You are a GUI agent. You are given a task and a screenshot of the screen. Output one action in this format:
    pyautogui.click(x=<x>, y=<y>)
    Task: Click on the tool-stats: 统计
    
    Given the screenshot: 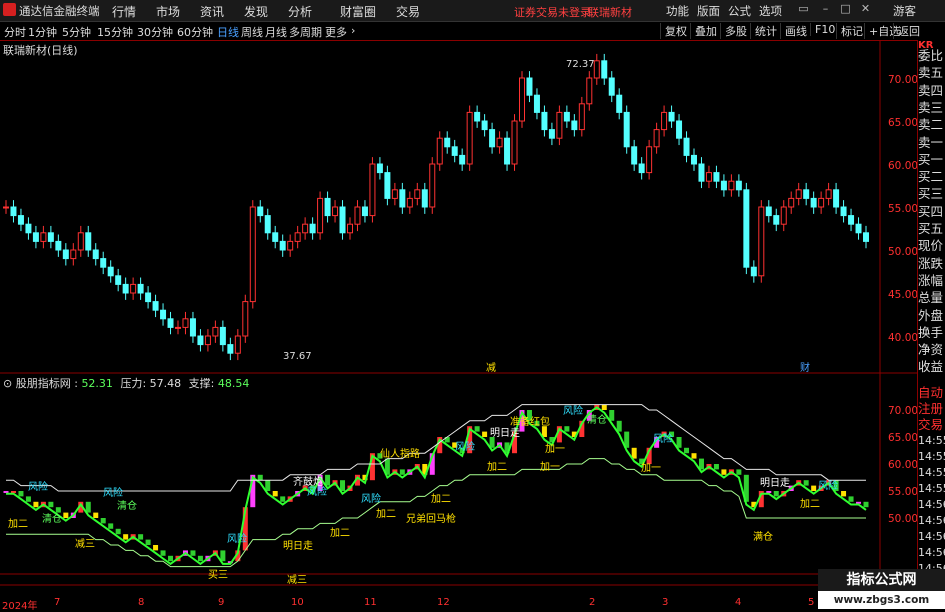 What is the action you would take?
    pyautogui.click(x=763, y=31)
    